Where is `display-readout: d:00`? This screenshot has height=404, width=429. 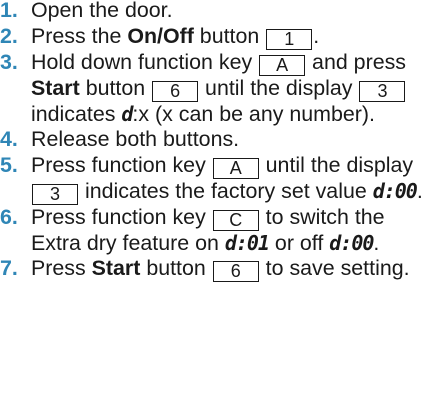
display-readout: d:00 is located at coordinates (395, 190).